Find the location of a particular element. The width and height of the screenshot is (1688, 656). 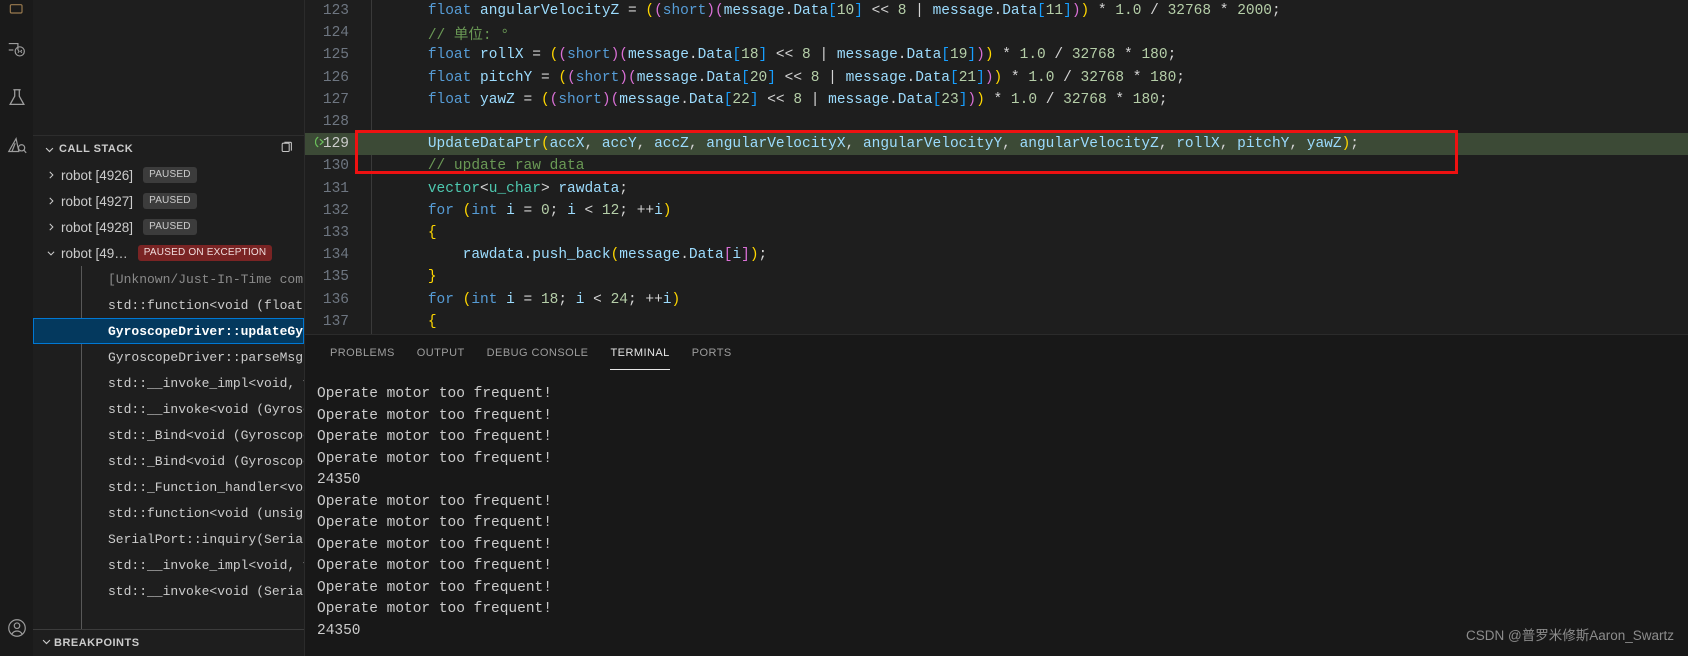

code-line: 131 vector<u_char> rawdata; is located at coordinates (996, 189).